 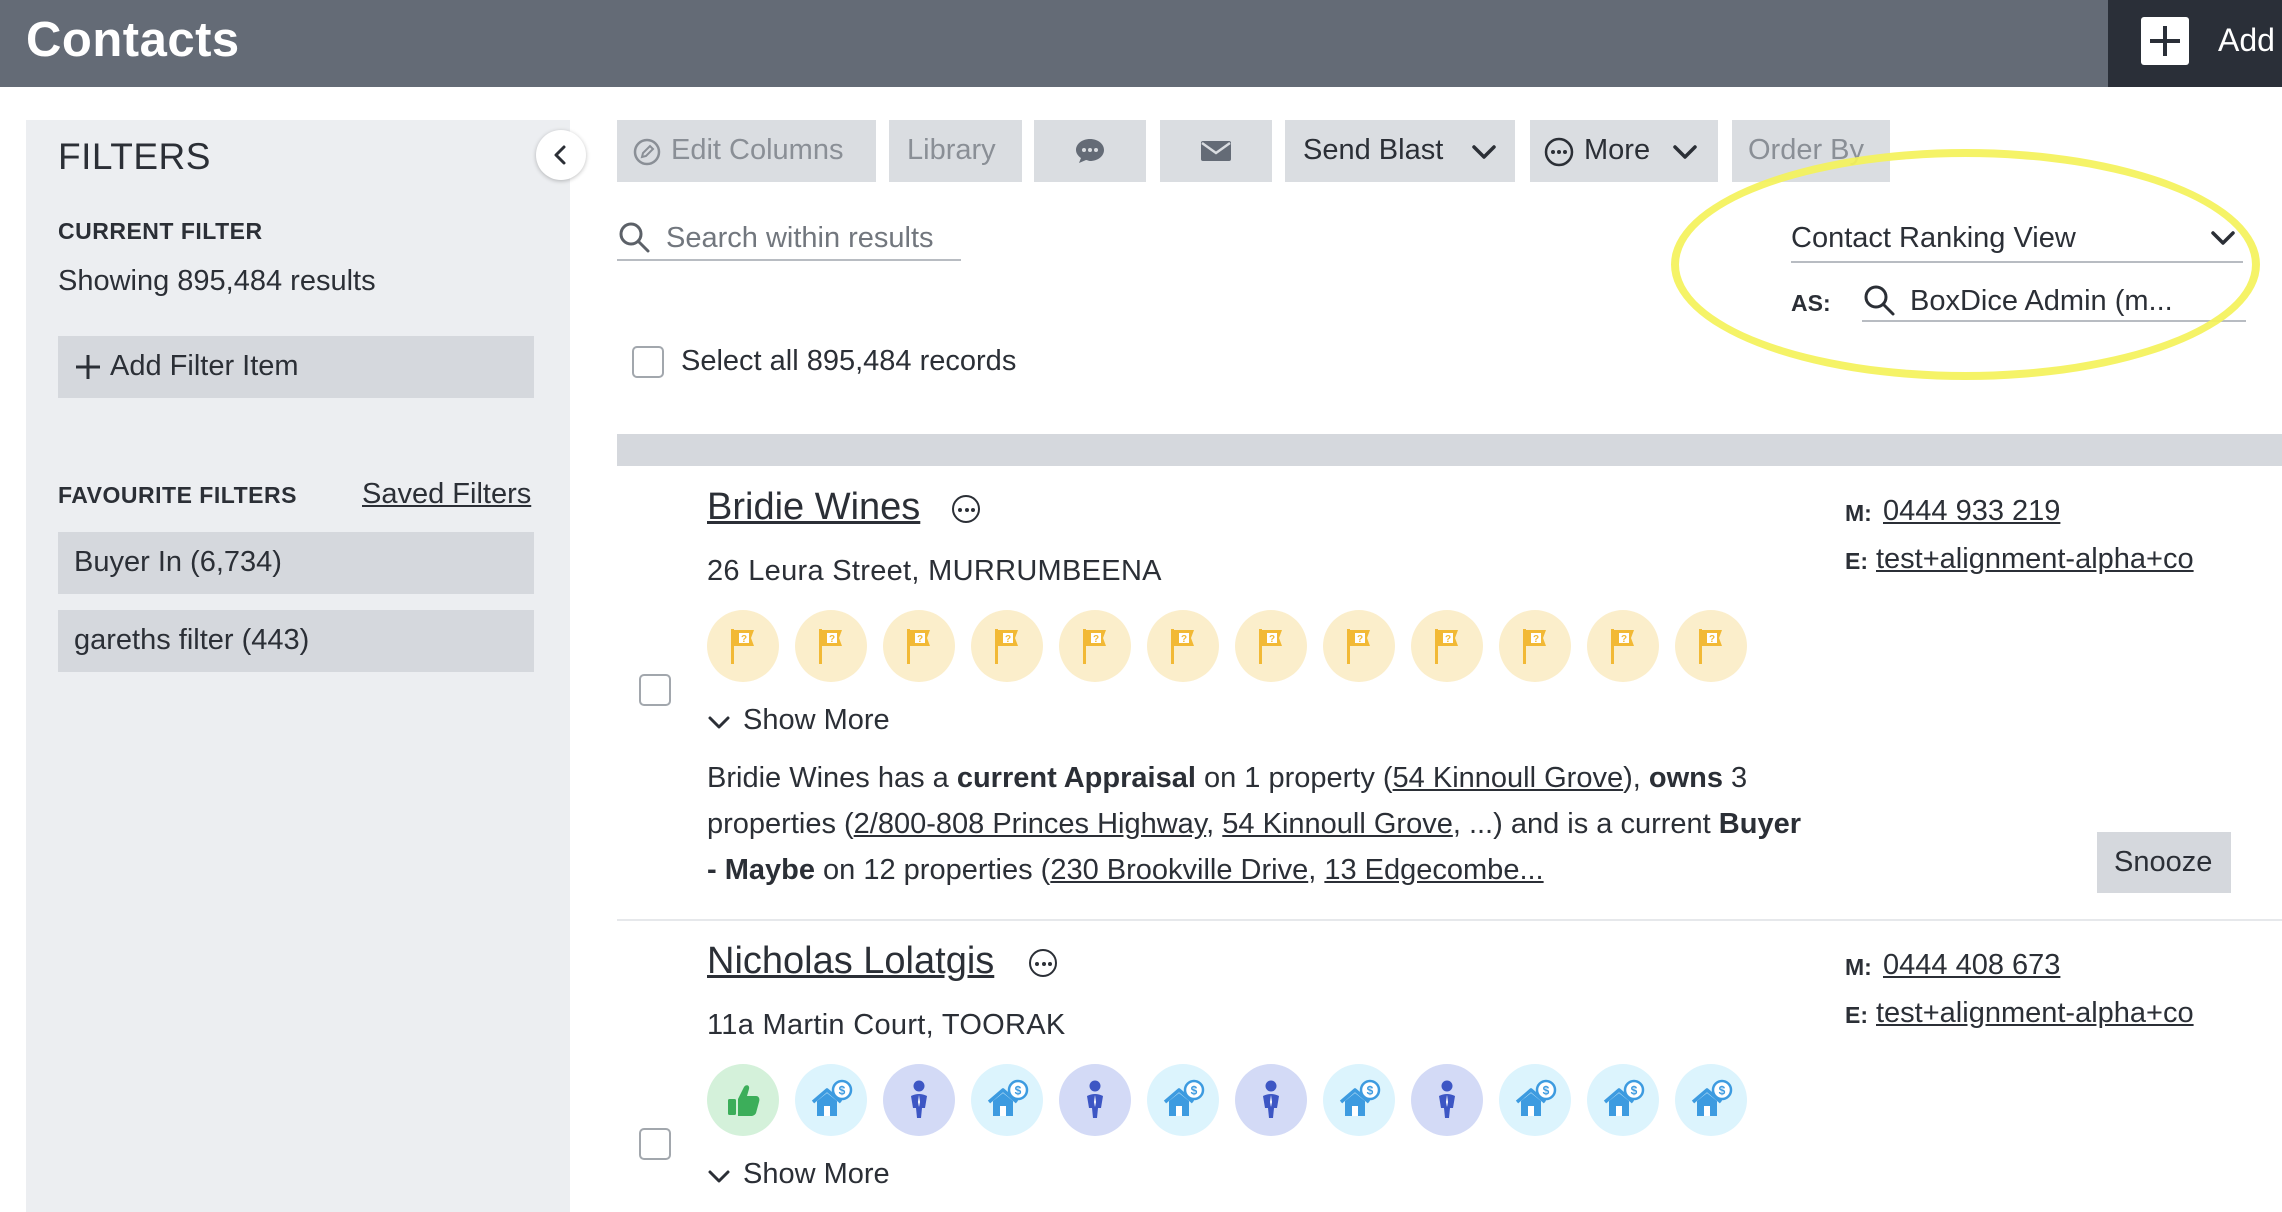 I want to click on search-underline, so click(x=789, y=260).